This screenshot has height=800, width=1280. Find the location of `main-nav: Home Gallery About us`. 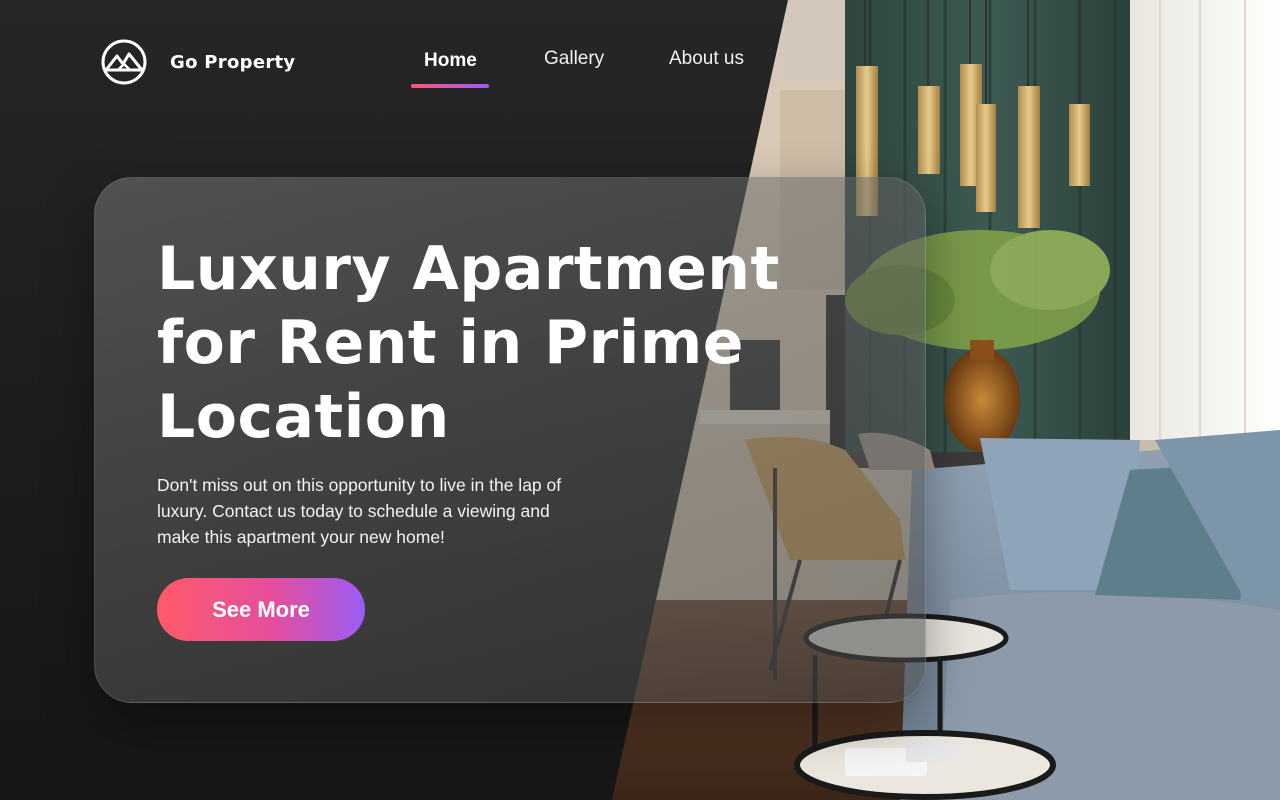

main-nav: Home Gallery About us is located at coordinates (400, 73).